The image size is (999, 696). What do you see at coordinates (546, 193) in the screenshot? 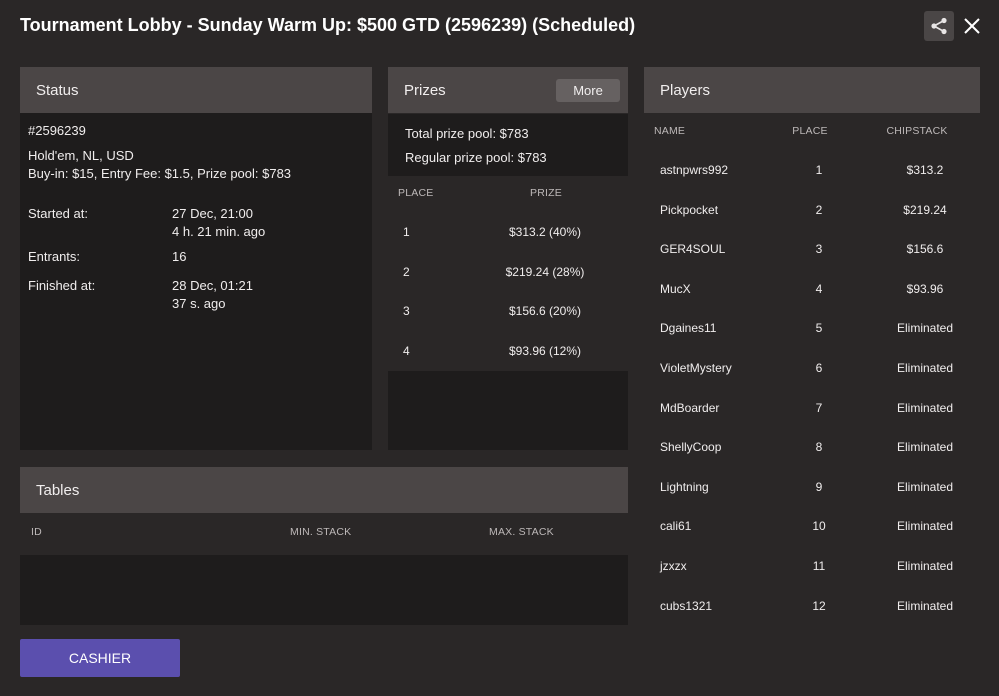
I see `prize-col-prize: PRIZE` at bounding box center [546, 193].